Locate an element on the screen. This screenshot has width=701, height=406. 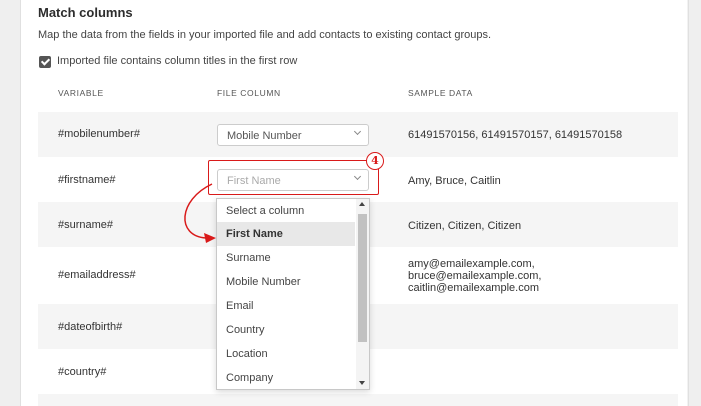
callout-arrow is located at coordinates (200, 213).